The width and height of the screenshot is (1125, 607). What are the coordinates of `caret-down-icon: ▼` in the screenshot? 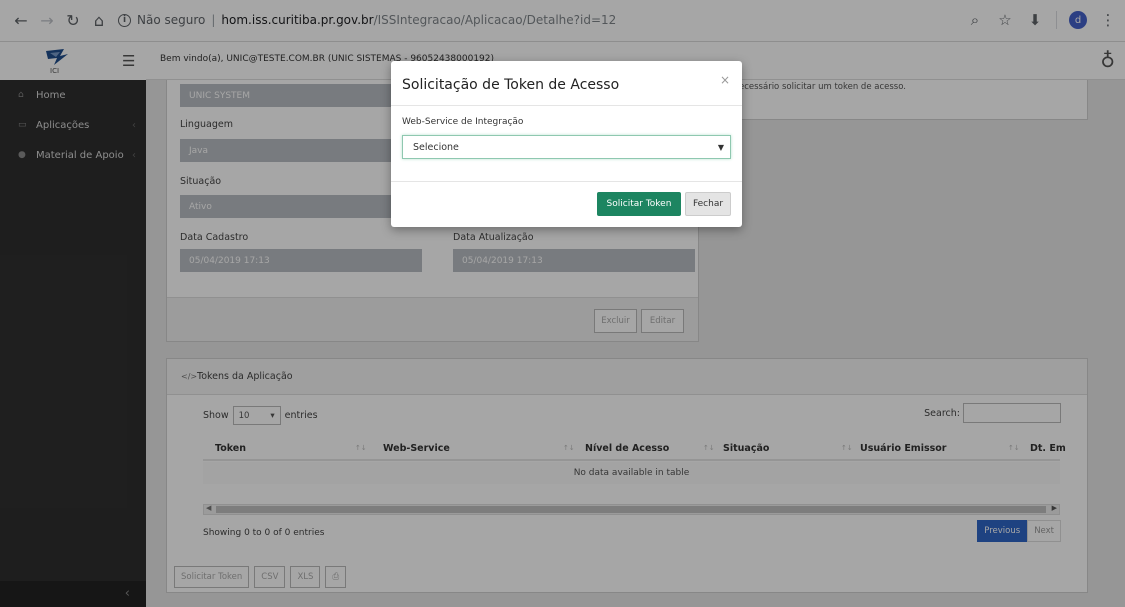 It's located at (720, 147).